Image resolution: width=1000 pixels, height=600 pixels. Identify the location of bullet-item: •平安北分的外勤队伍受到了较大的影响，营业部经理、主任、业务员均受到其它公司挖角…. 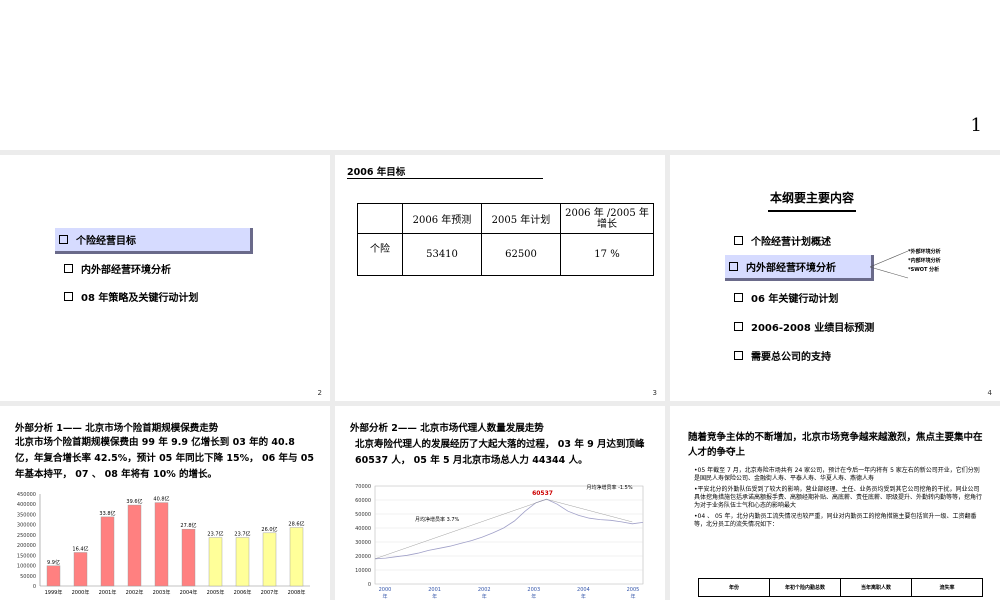
(838, 497).